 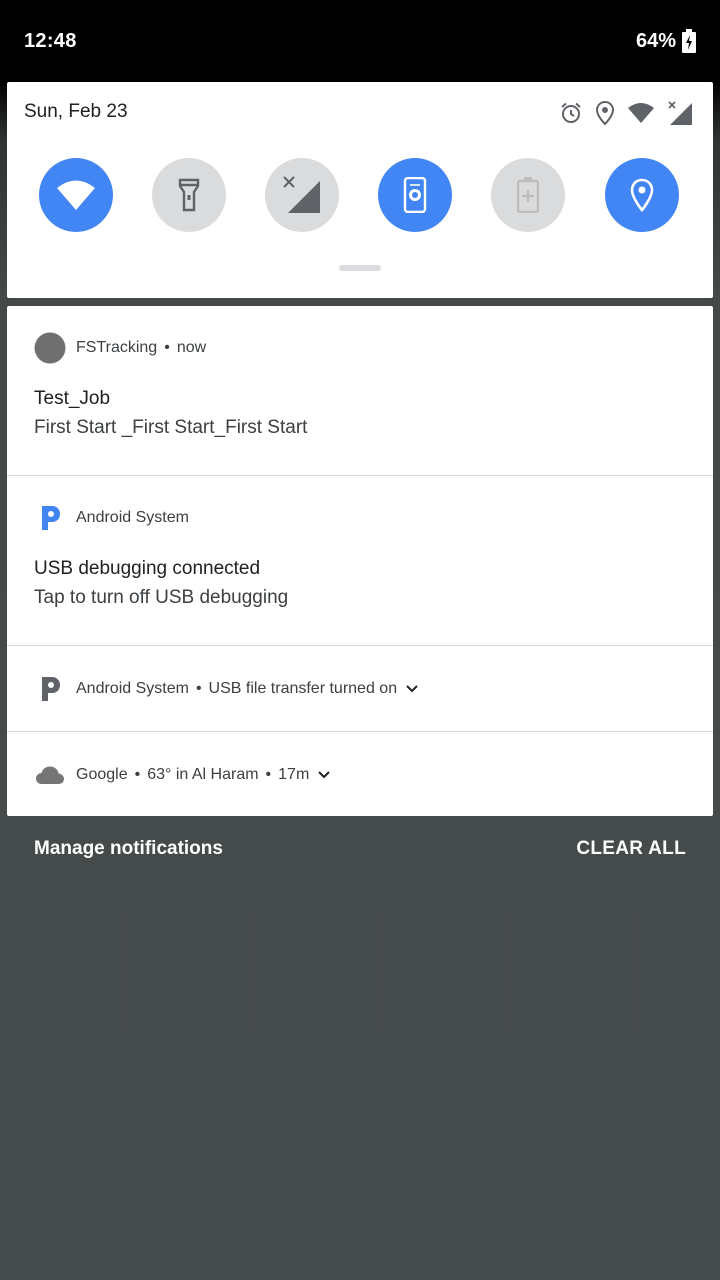 I want to click on notification-footer: Manage notifications CLEAR ALL, so click(x=360, y=849).